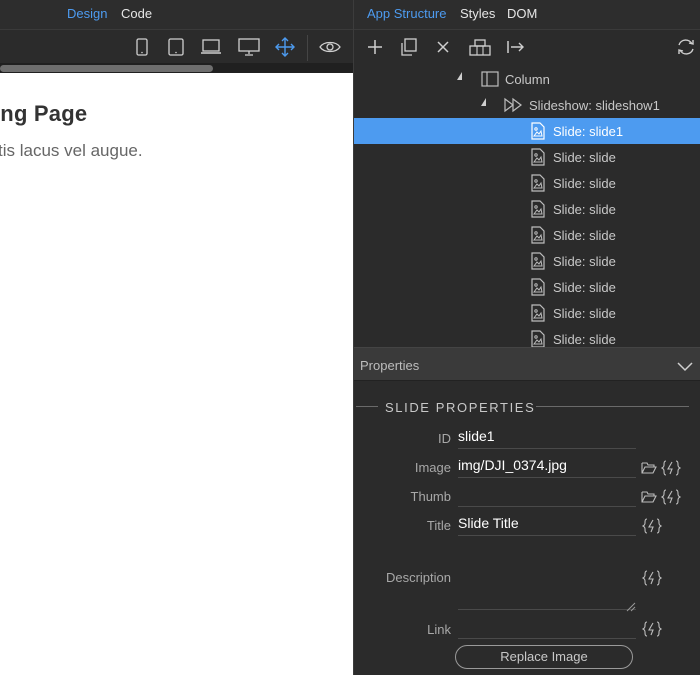  Describe the element at coordinates (513, 105) in the screenshot. I see `slideshow-icon` at that location.